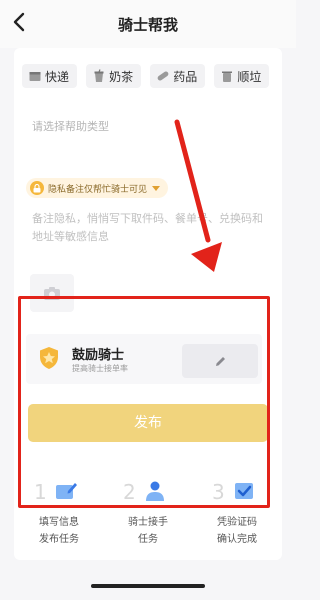  What do you see at coordinates (99, 75) in the screenshot?
I see `cup-icon` at bounding box center [99, 75].